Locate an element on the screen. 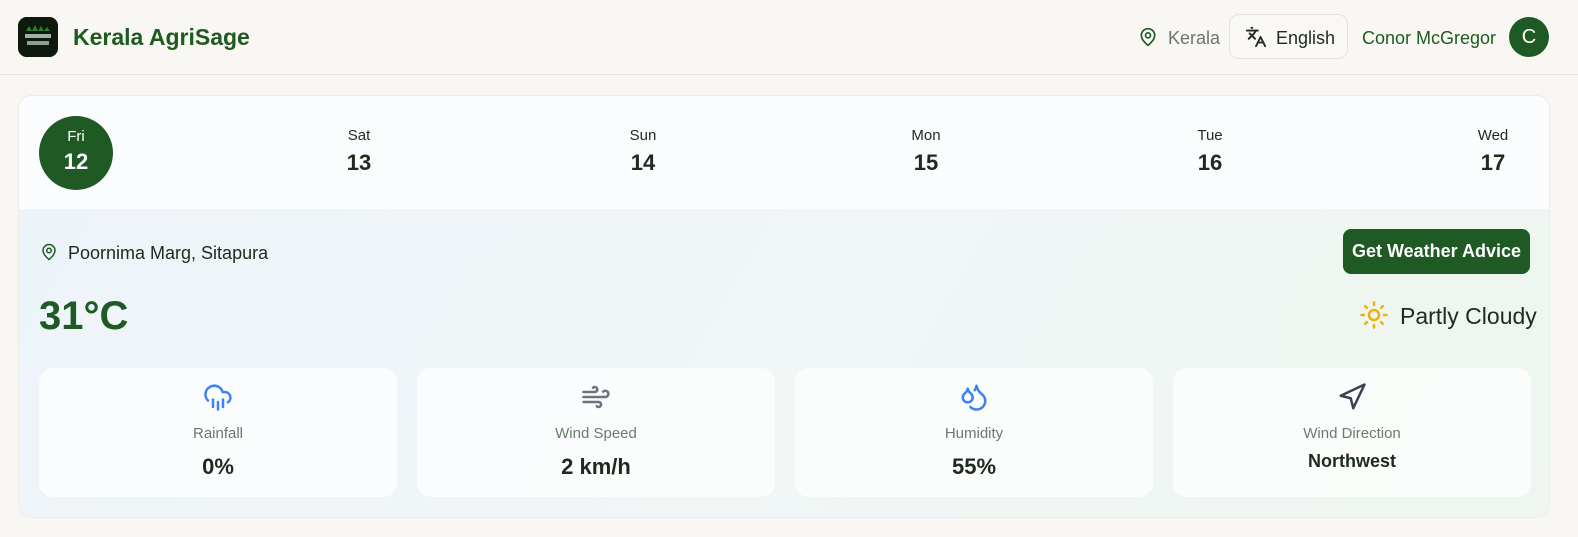 The width and height of the screenshot is (1578, 537). day-item-mon: Mon 15 is located at coordinates (926, 151).